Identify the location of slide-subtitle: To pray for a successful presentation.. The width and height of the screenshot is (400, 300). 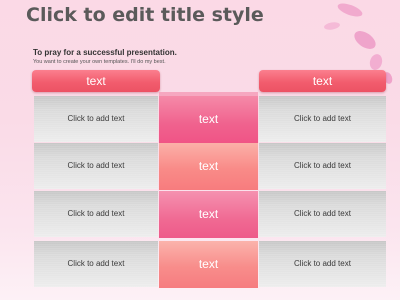
(105, 52).